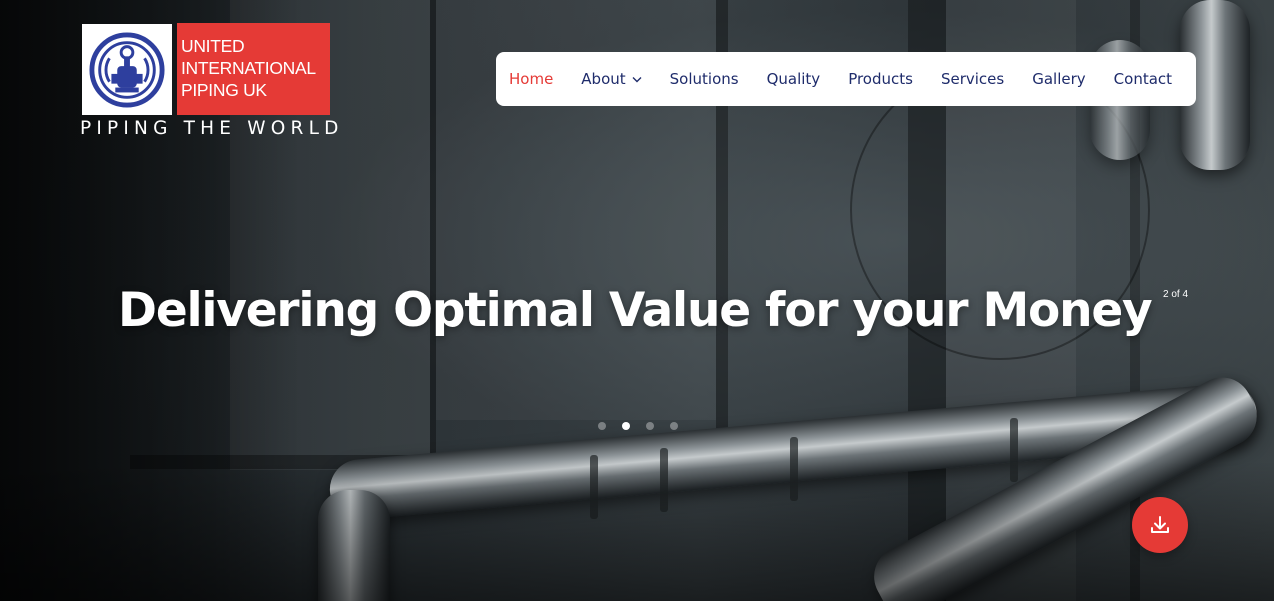 The width and height of the screenshot is (1274, 601). I want to click on nav-item-label: Gallery, so click(1059, 79).